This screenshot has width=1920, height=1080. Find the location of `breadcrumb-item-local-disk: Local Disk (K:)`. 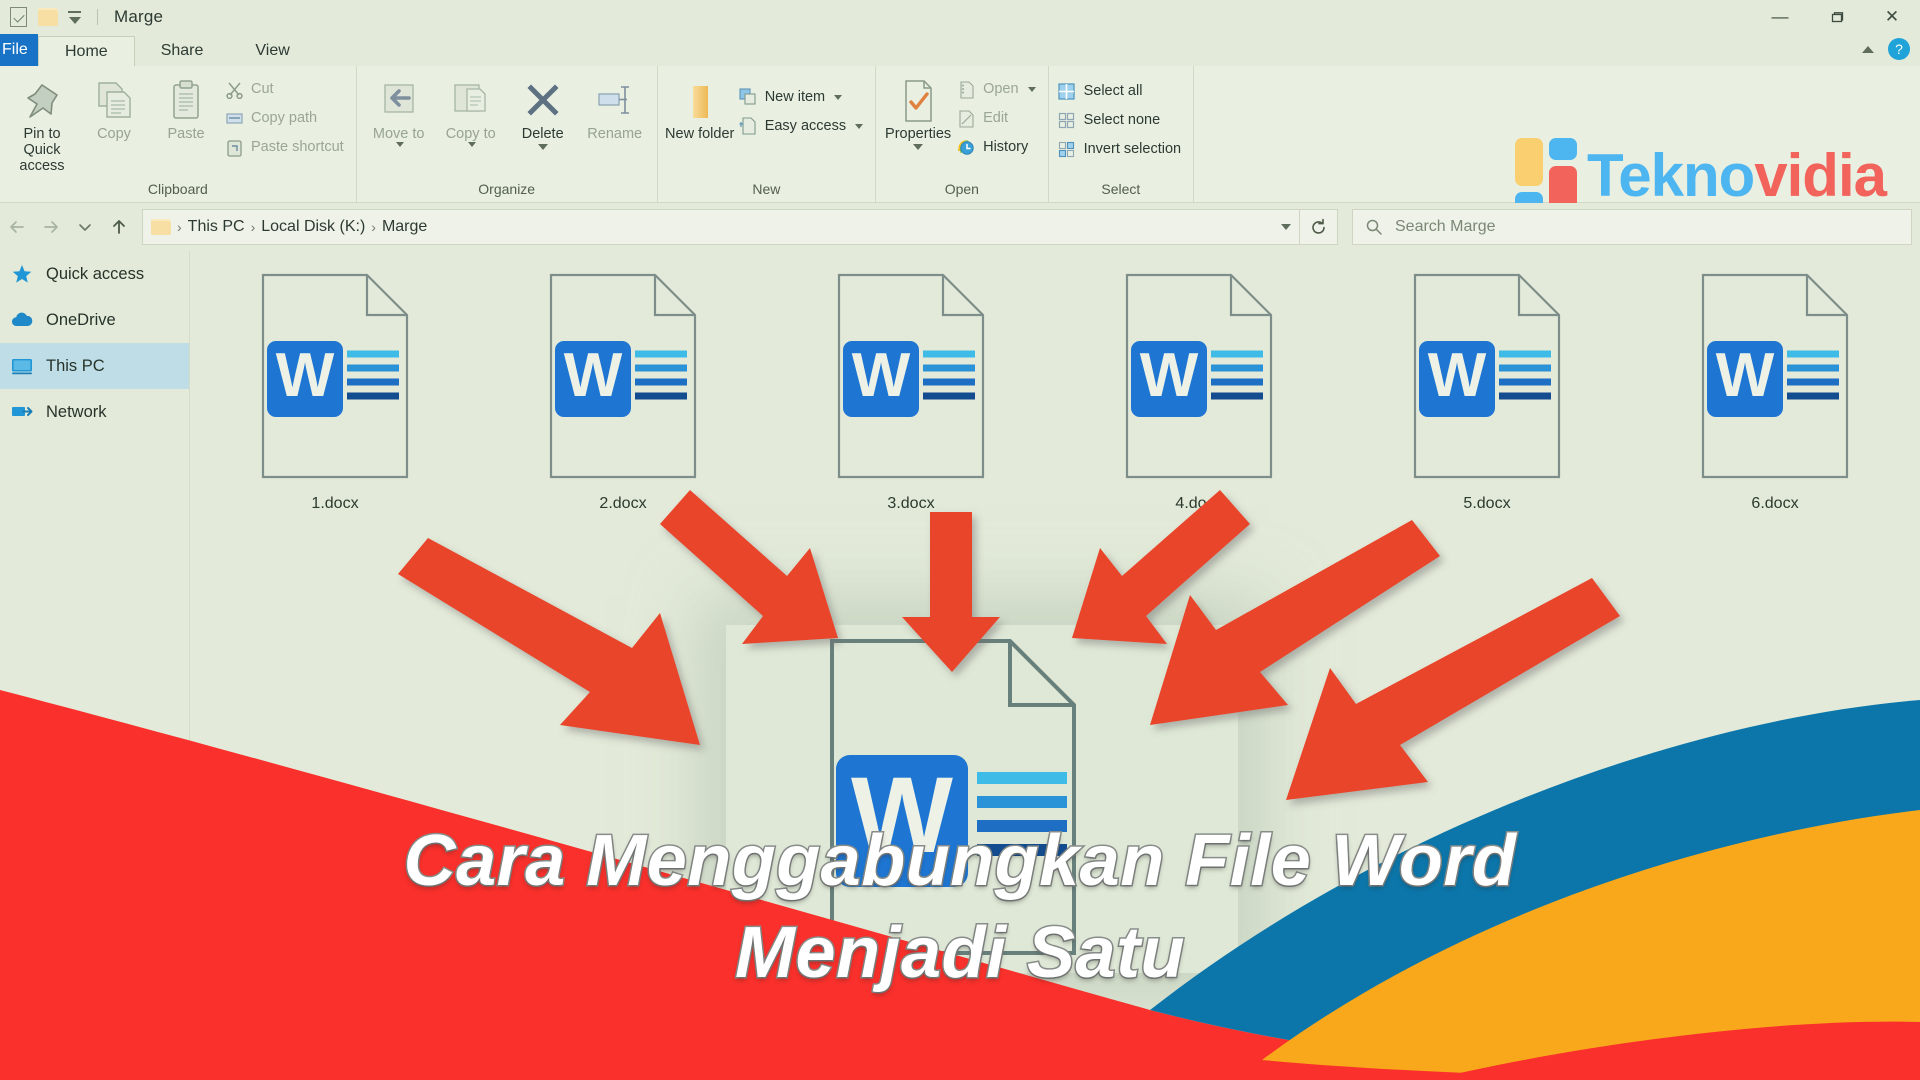

breadcrumb-item-local-disk: Local Disk (K:) is located at coordinates (313, 227).